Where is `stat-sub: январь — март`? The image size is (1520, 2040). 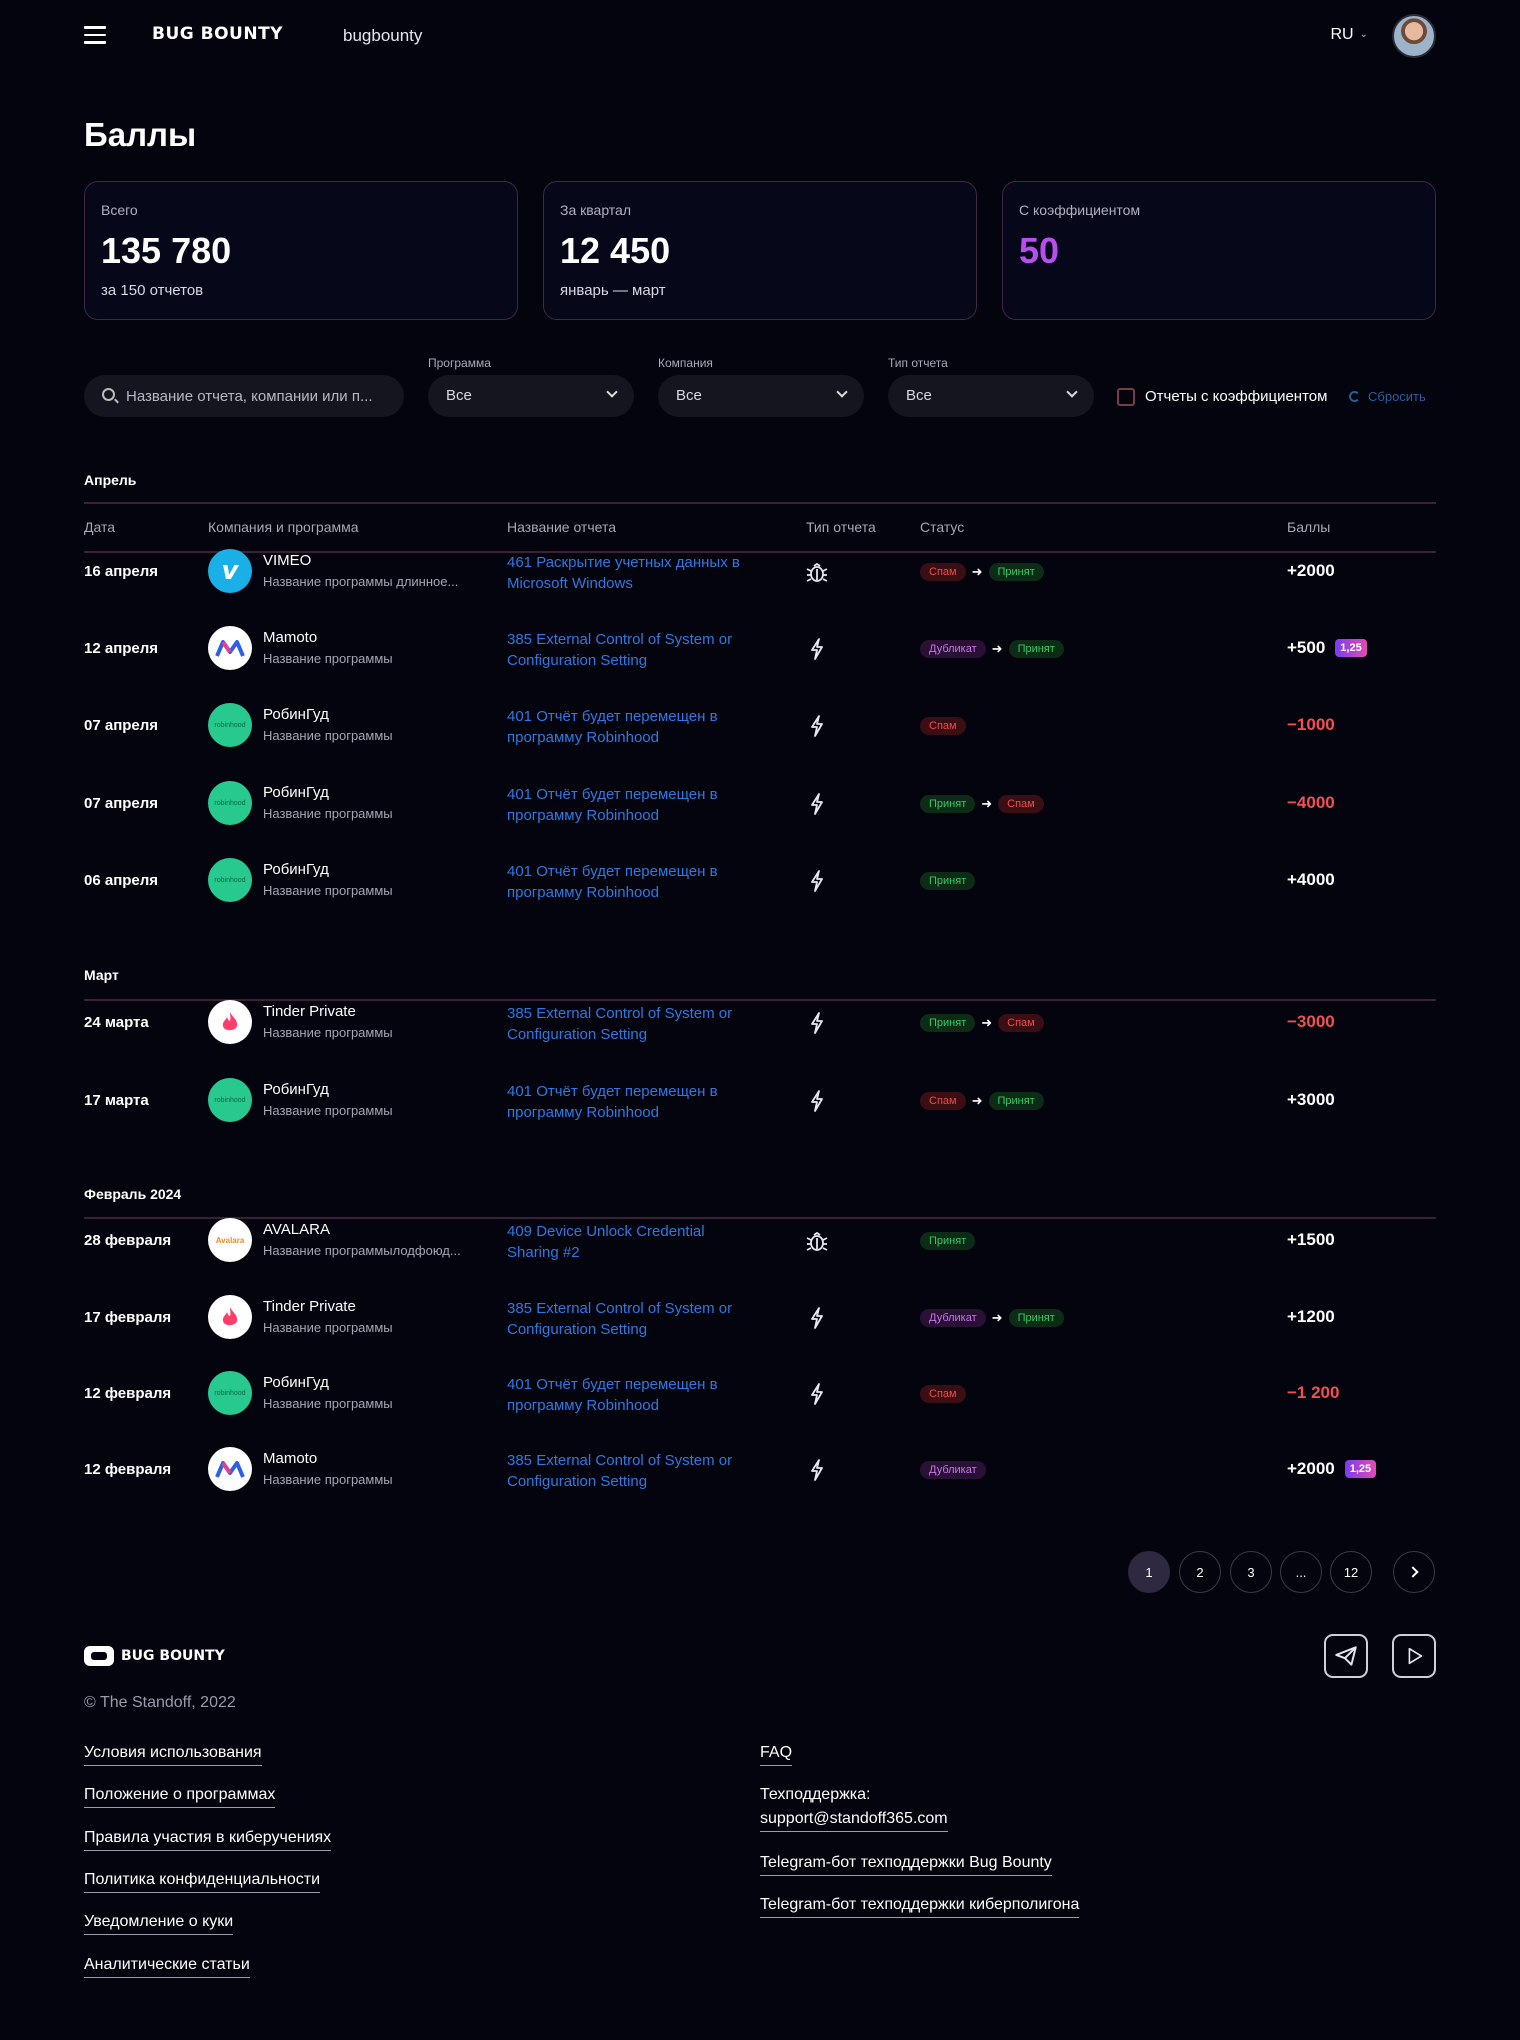 stat-sub: январь — март is located at coordinates (613, 290).